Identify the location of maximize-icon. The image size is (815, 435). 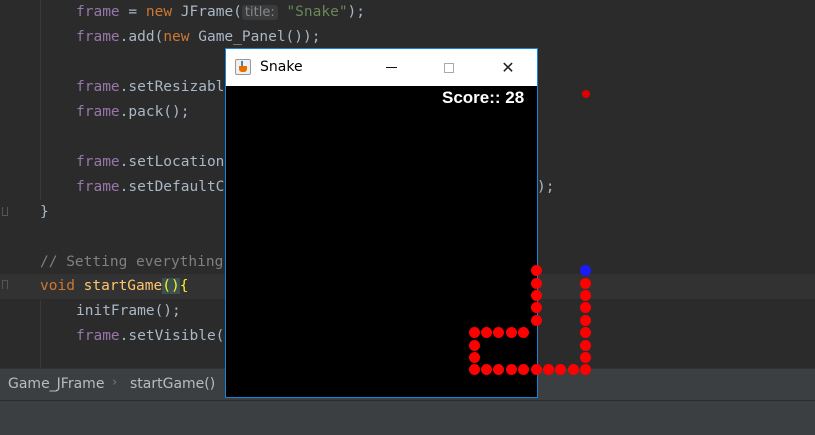
(449, 67).